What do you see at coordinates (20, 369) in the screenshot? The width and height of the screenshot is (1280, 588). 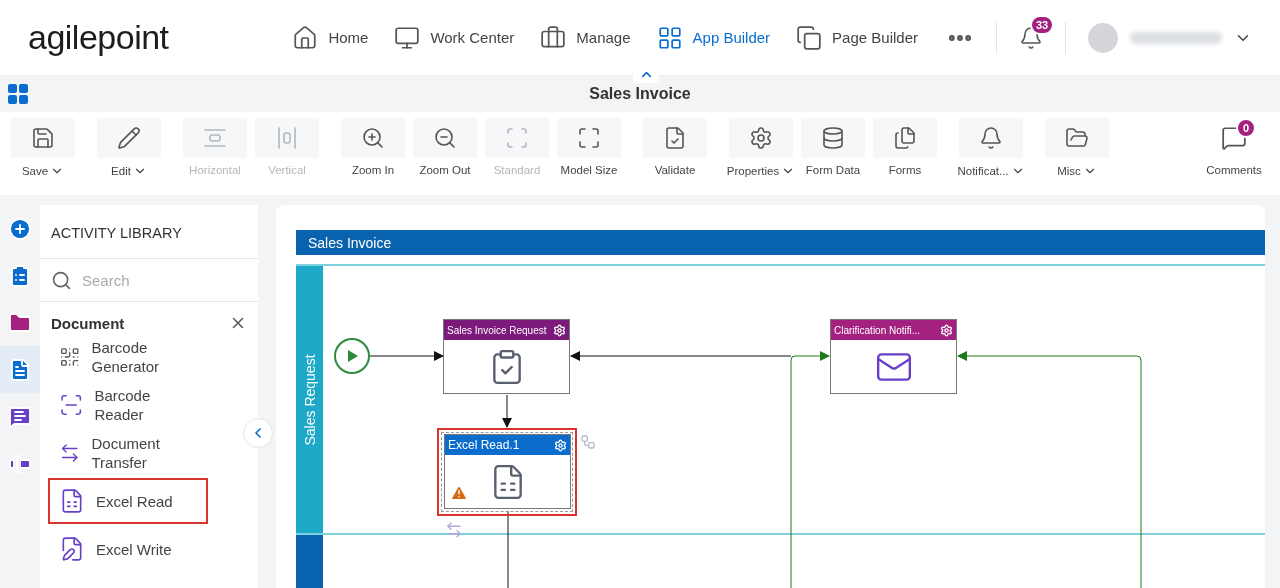 I see `rail-button` at bounding box center [20, 369].